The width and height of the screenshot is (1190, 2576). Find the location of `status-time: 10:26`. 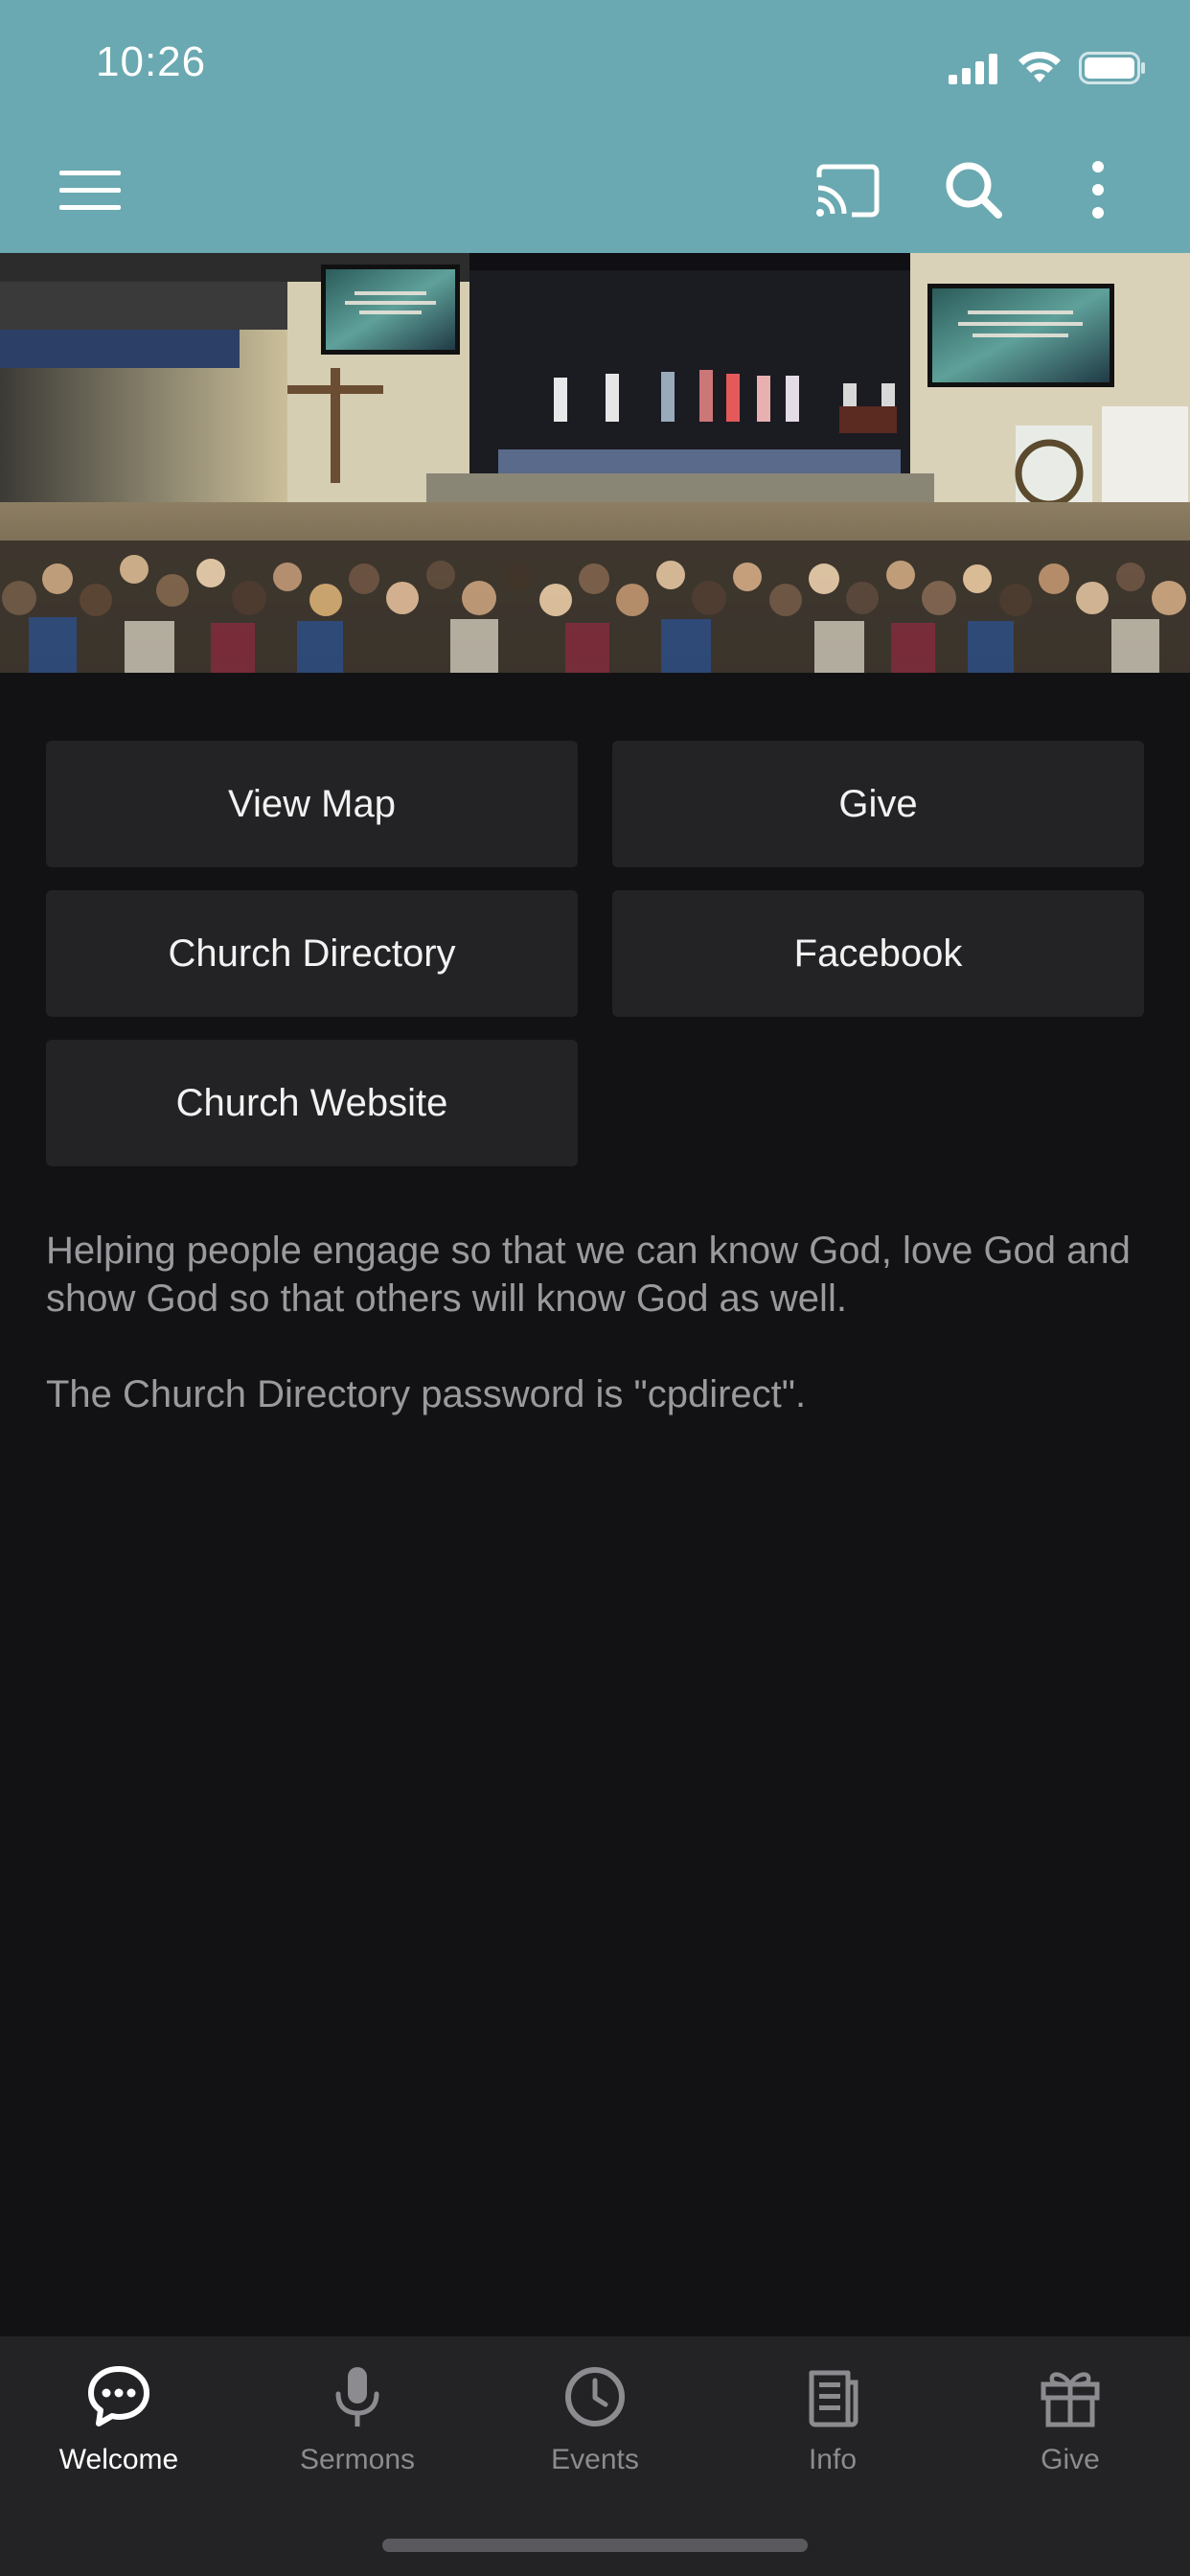

status-time: 10:26 is located at coordinates (151, 62).